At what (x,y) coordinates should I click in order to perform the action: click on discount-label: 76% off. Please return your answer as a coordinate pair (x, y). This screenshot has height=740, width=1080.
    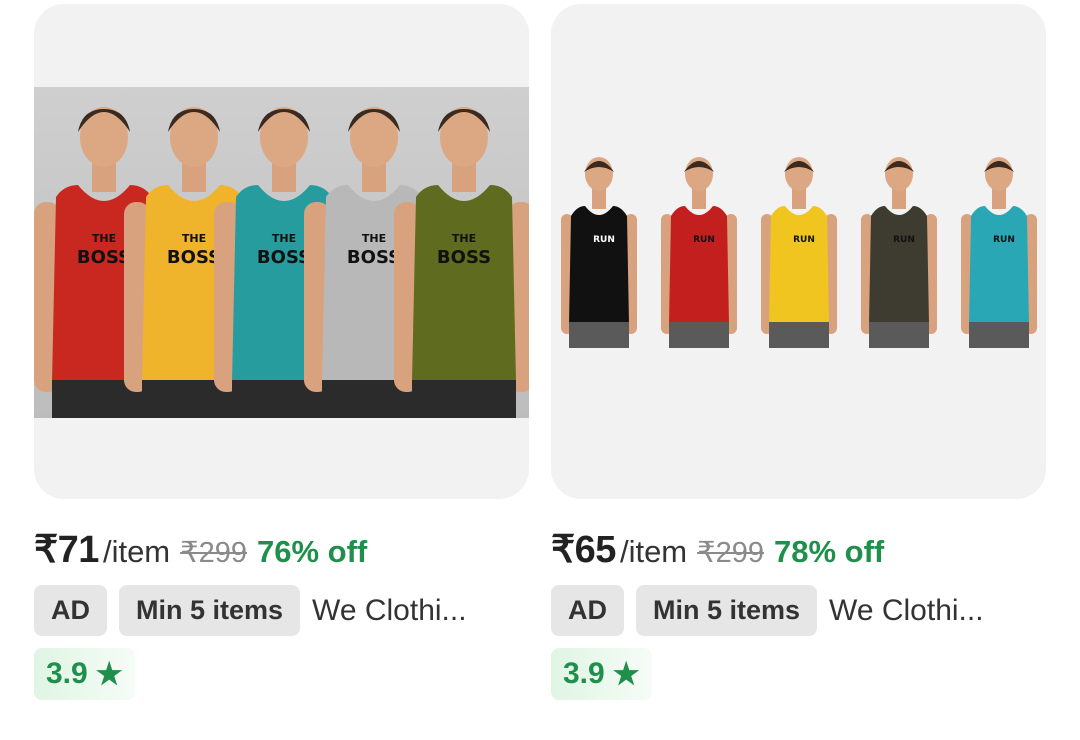
    Looking at the image, I should click on (312, 551).